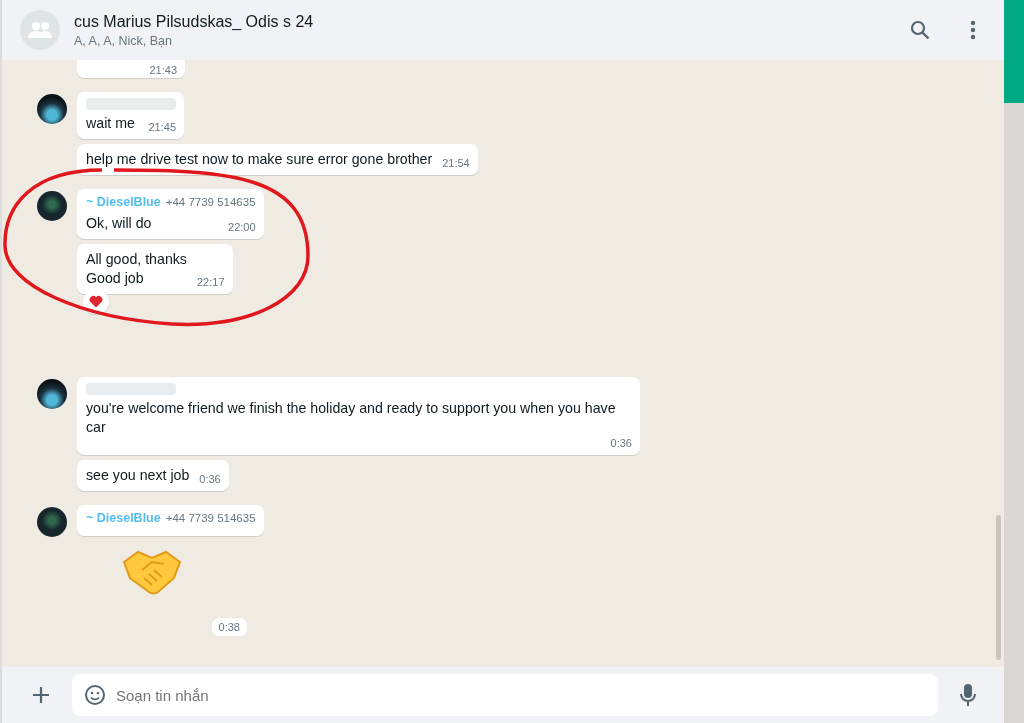 This screenshot has height=723, width=1024. I want to click on group-avatar, so click(40, 30).